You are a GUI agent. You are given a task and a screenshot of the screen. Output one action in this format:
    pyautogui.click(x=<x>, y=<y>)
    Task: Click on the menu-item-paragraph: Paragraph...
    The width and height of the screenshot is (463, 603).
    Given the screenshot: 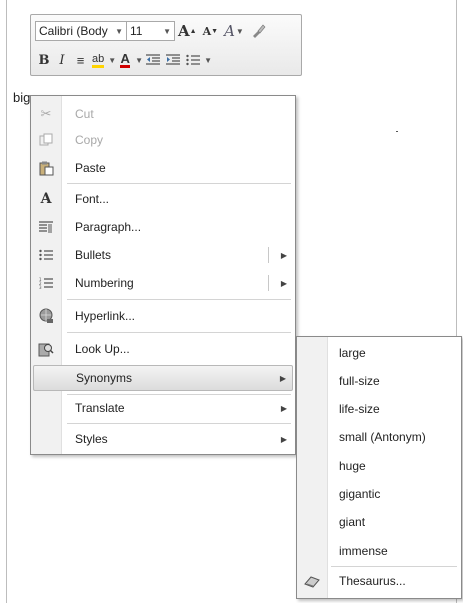 What is the action you would take?
    pyautogui.click(x=163, y=227)
    